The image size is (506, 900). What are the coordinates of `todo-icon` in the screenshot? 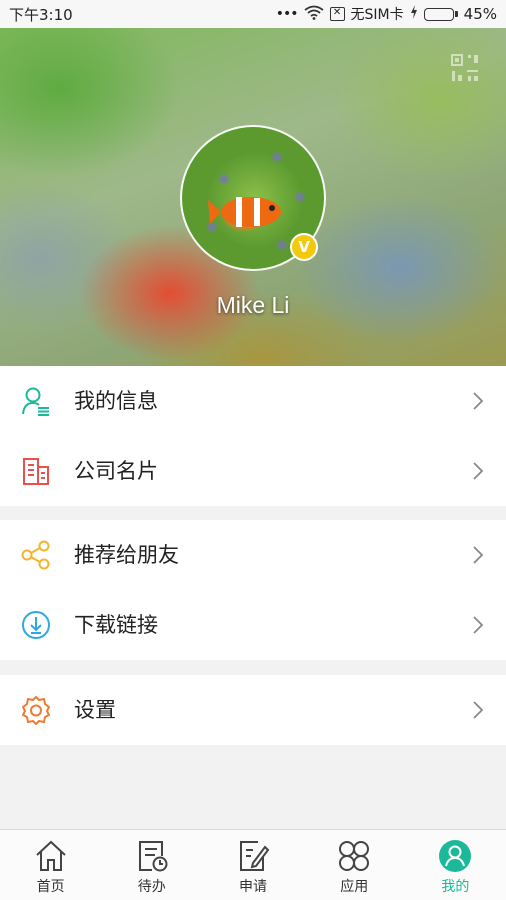 It's located at (153, 856).